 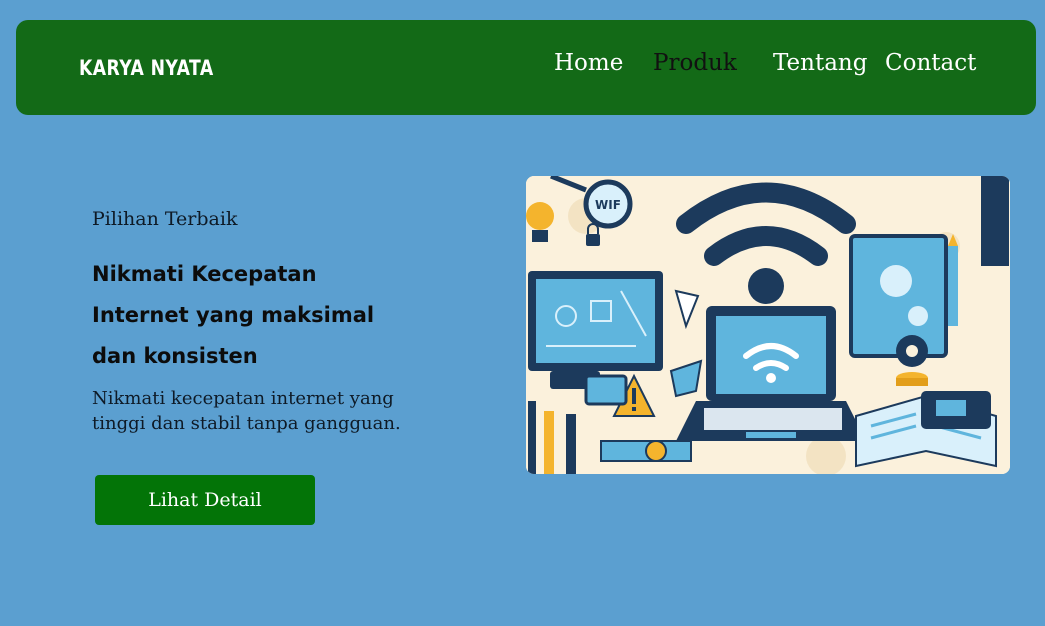 What do you see at coordinates (526, 67) in the screenshot?
I see `navbar: KARYA NYATA Home Produk Tentang Contact` at bounding box center [526, 67].